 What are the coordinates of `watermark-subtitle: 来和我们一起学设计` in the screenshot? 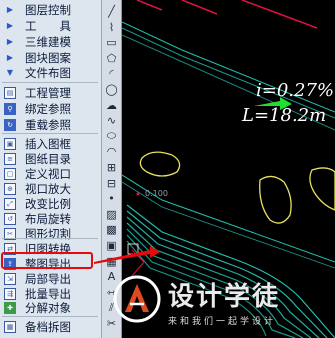 It's located at (222, 322).